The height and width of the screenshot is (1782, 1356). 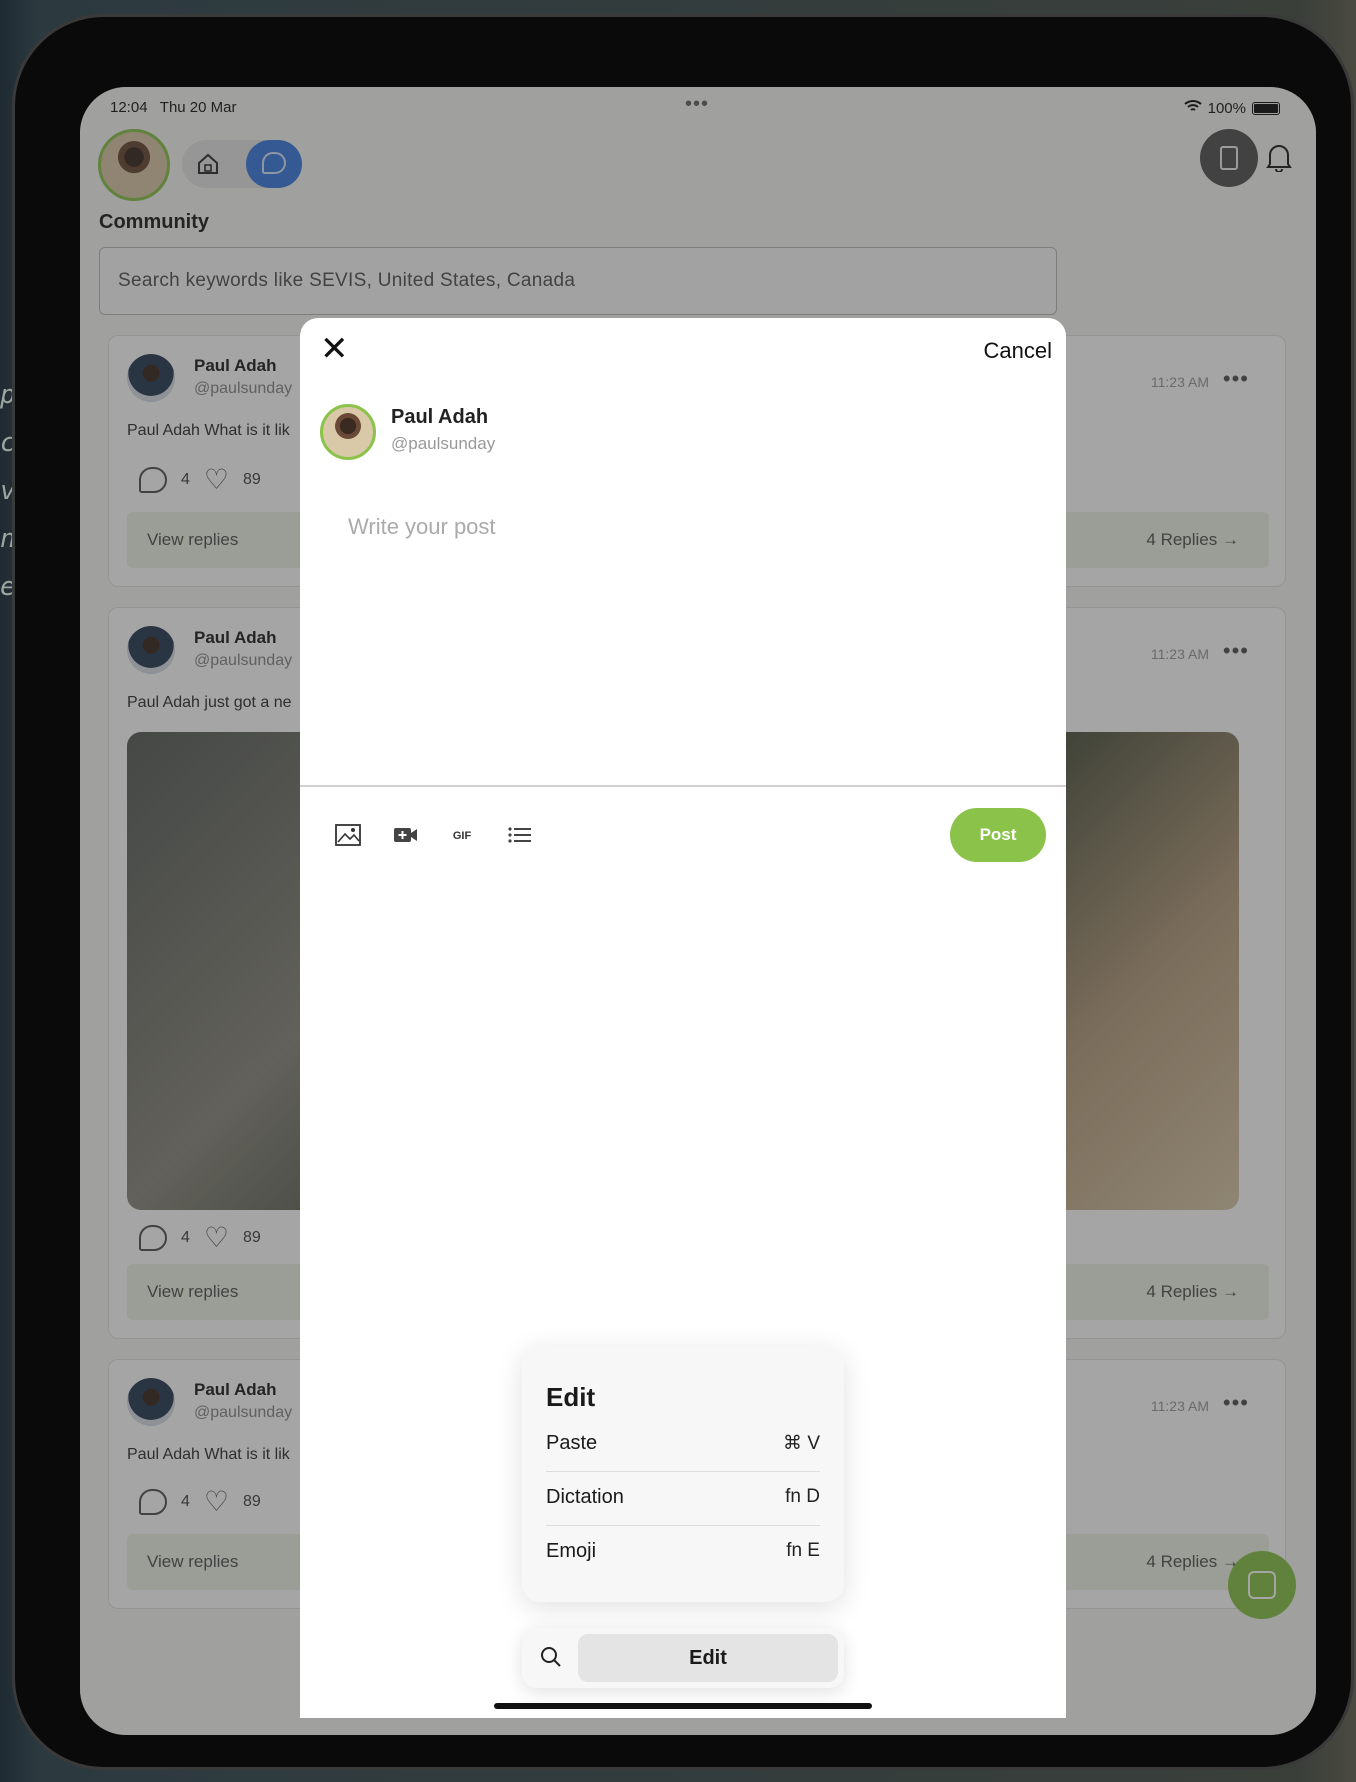 I want to click on menu-item-shortcut: fn D, so click(x=802, y=1496).